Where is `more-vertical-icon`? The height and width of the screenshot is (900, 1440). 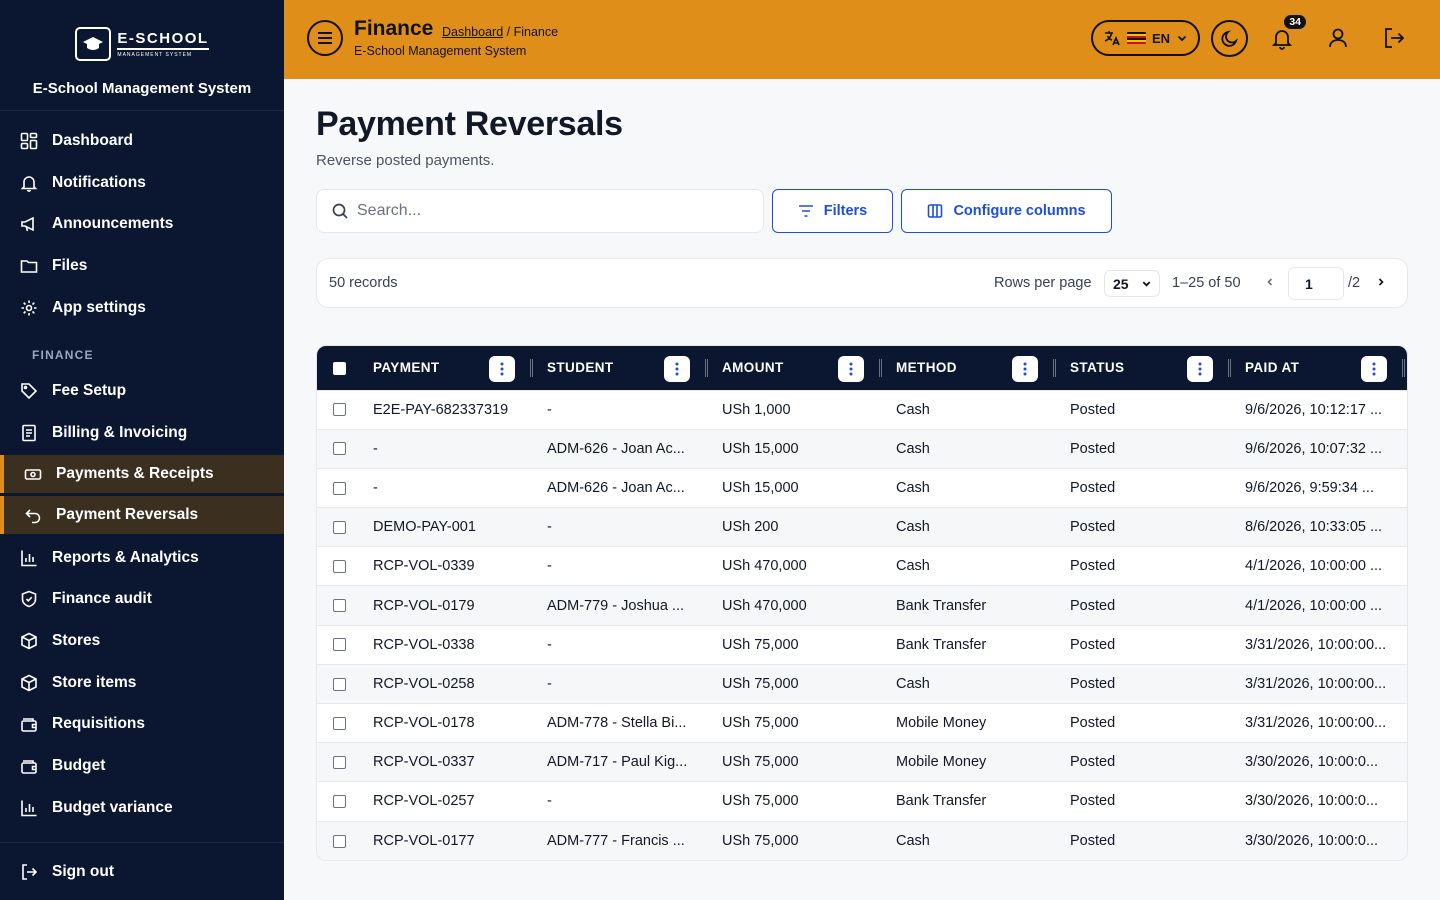 more-vertical-icon is located at coordinates (677, 369).